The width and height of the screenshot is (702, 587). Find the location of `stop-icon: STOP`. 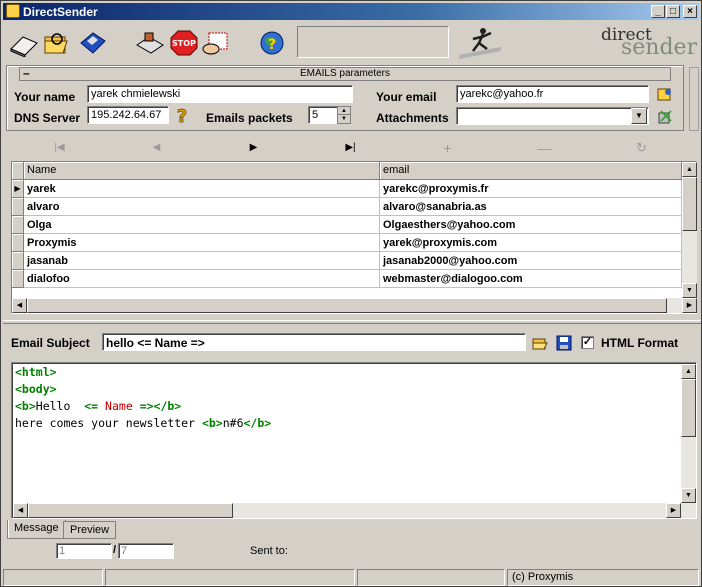

stop-icon: STOP is located at coordinates (184, 43).